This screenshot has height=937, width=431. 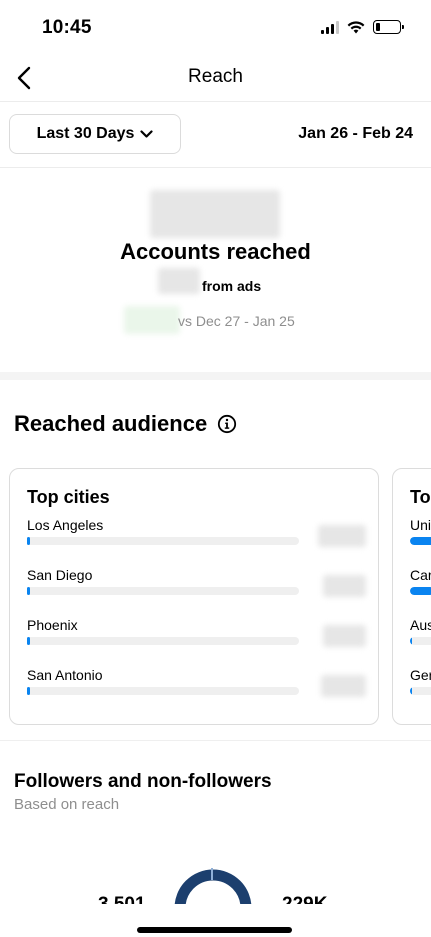 I want to click on non-followers-count: 229K, so click(x=304, y=899).